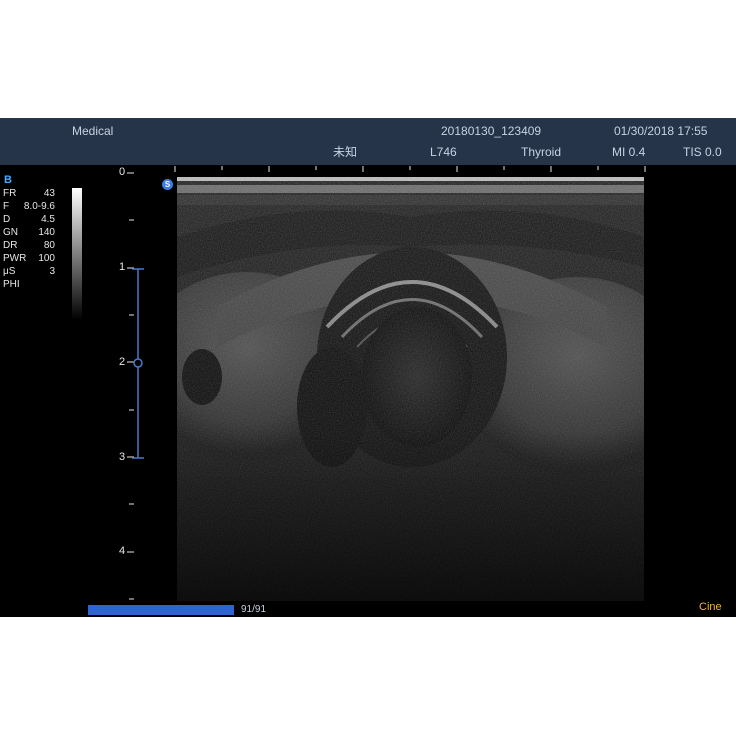 The height and width of the screenshot is (736, 736). I want to click on focus-marker, so click(80, 367).